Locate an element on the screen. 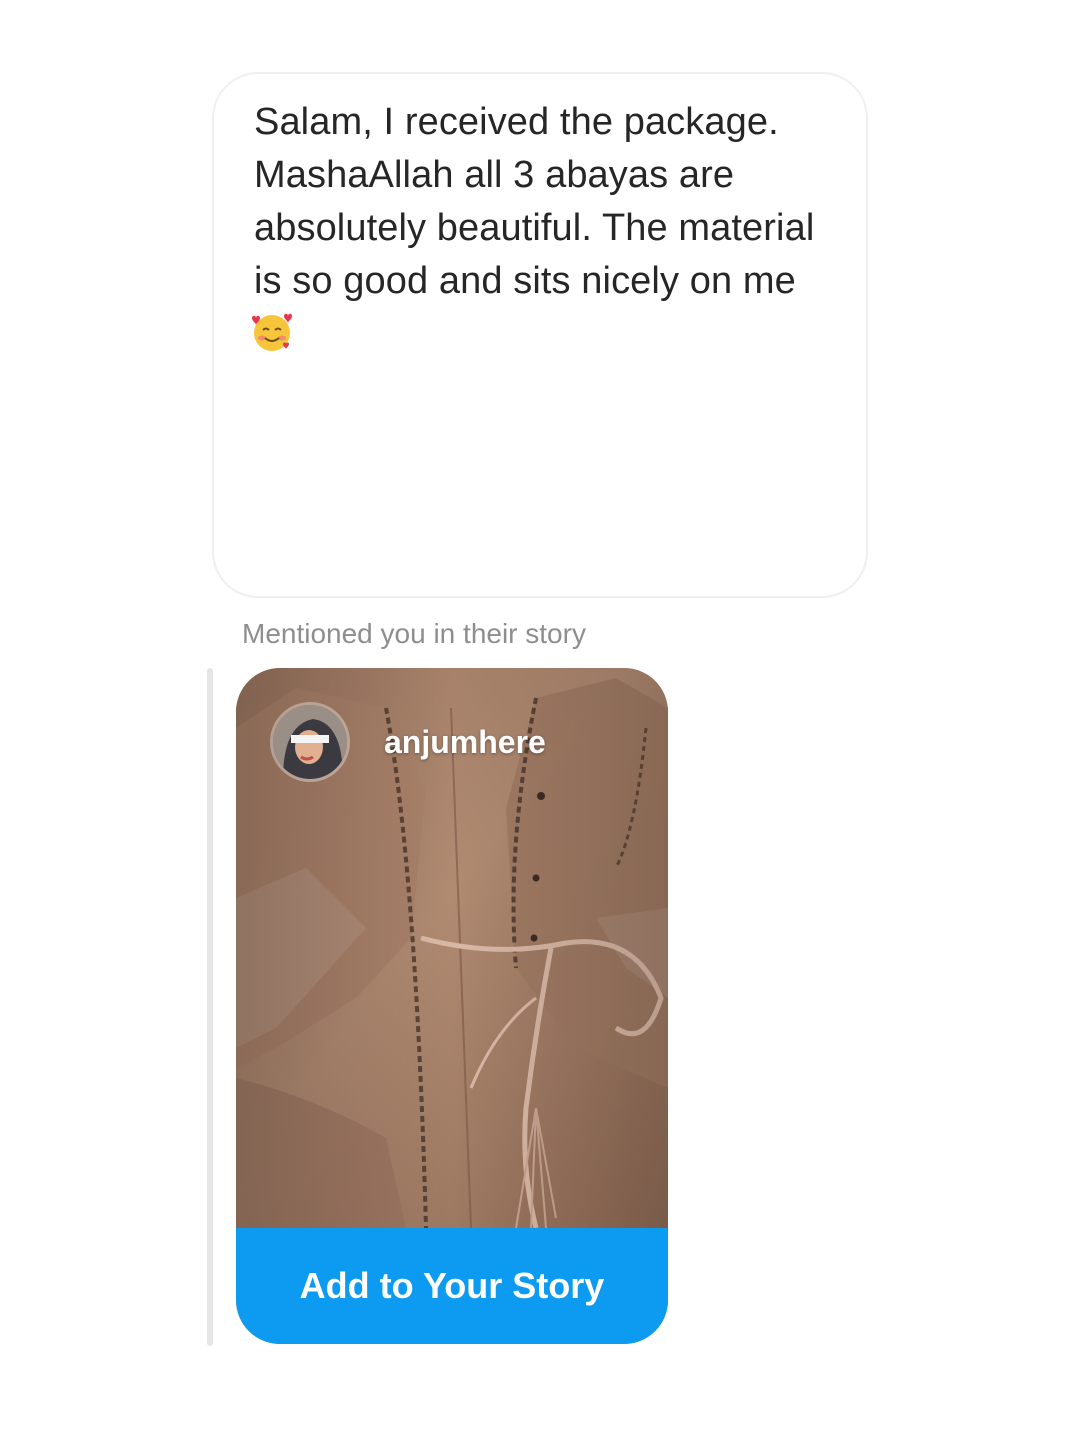 The height and width of the screenshot is (1440, 1080). reply-indicator-bar is located at coordinates (210, 1007).